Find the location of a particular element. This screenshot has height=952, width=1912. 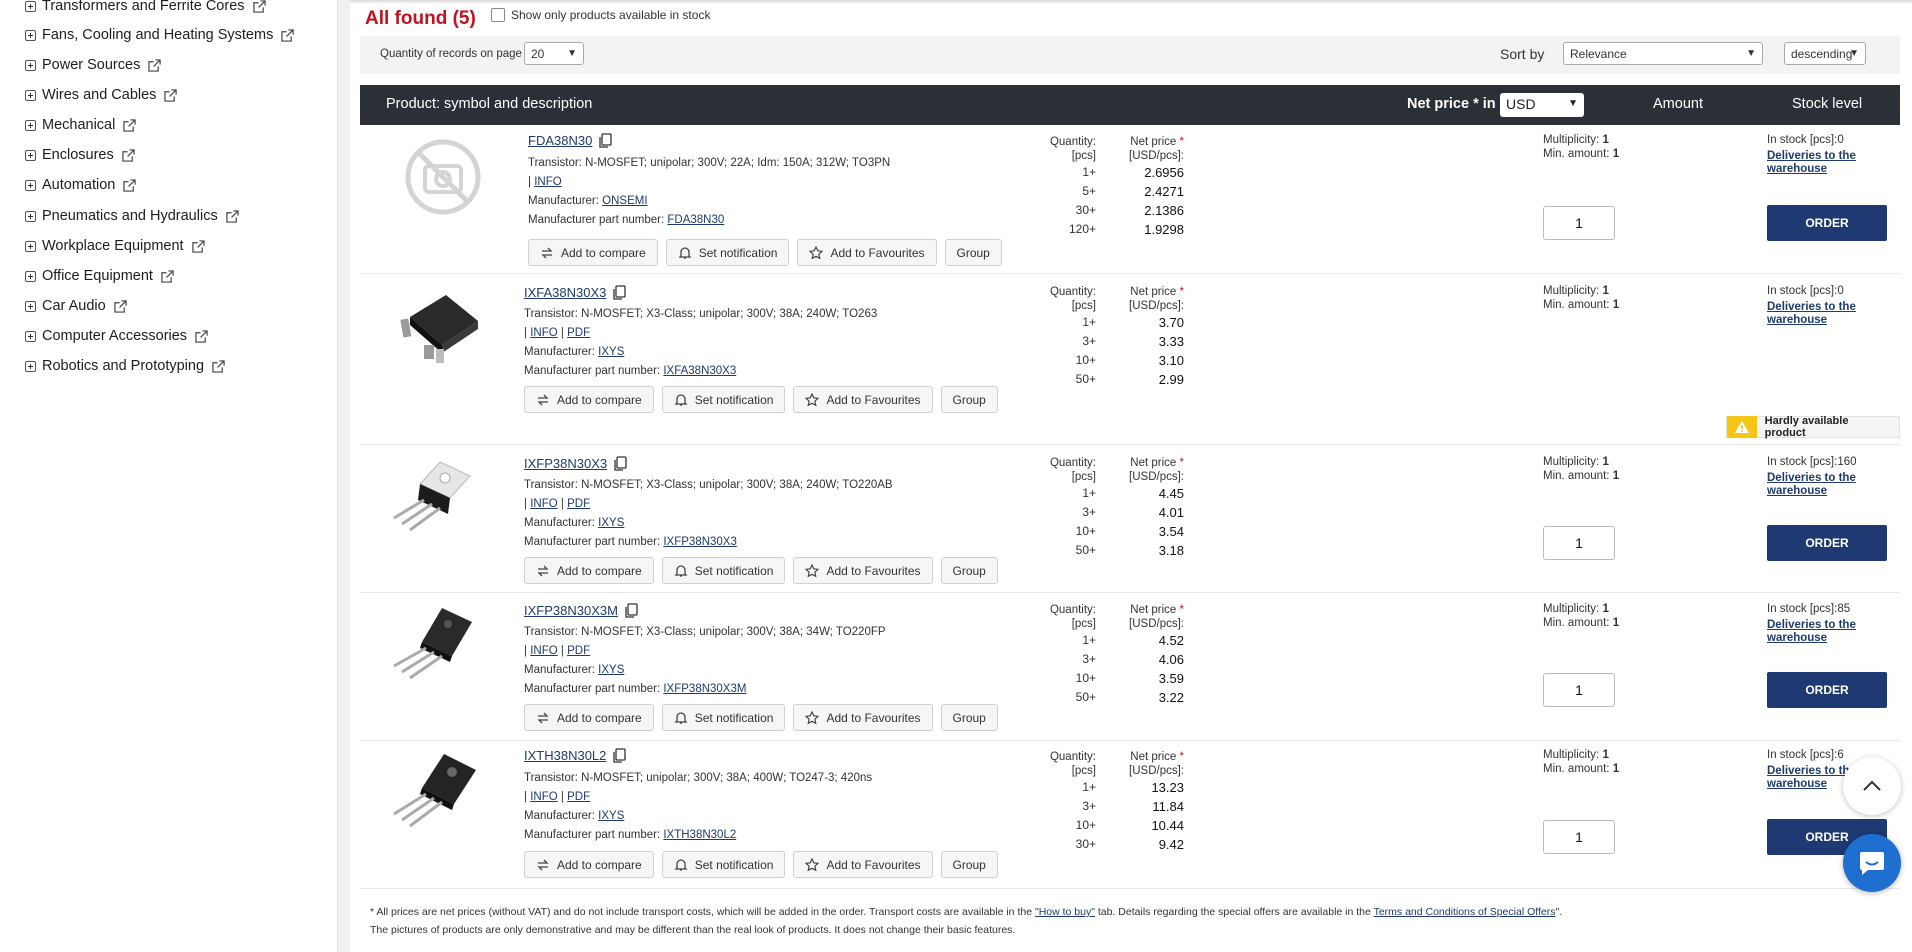

product-symbol: FDA38N30 is located at coordinates (560, 140).